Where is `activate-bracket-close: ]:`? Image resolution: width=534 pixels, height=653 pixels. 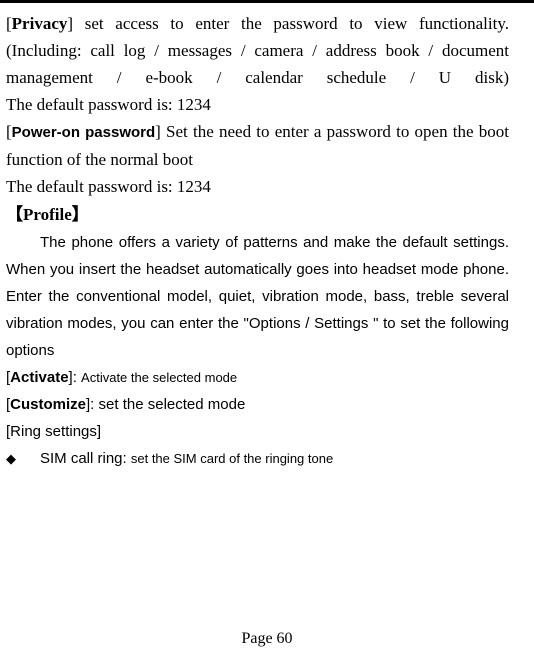
activate-bracket-close: ]: is located at coordinates (75, 377).